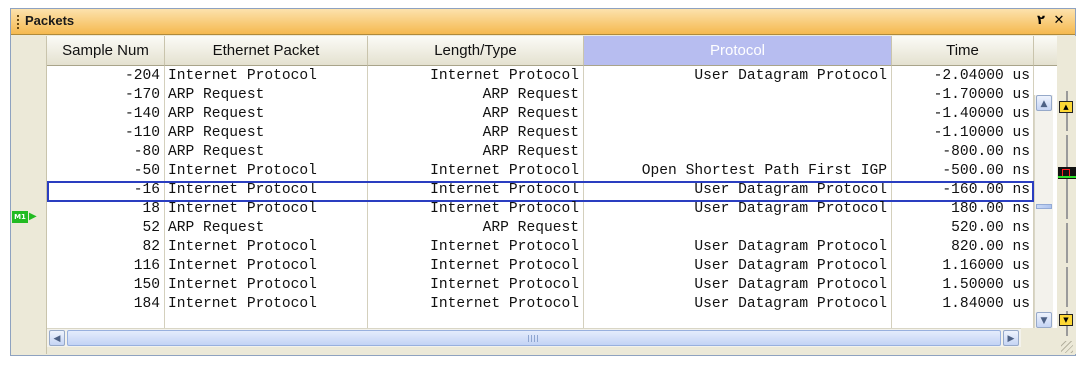  I want to click on cell-time: -1.10000 us, so click(981, 133).